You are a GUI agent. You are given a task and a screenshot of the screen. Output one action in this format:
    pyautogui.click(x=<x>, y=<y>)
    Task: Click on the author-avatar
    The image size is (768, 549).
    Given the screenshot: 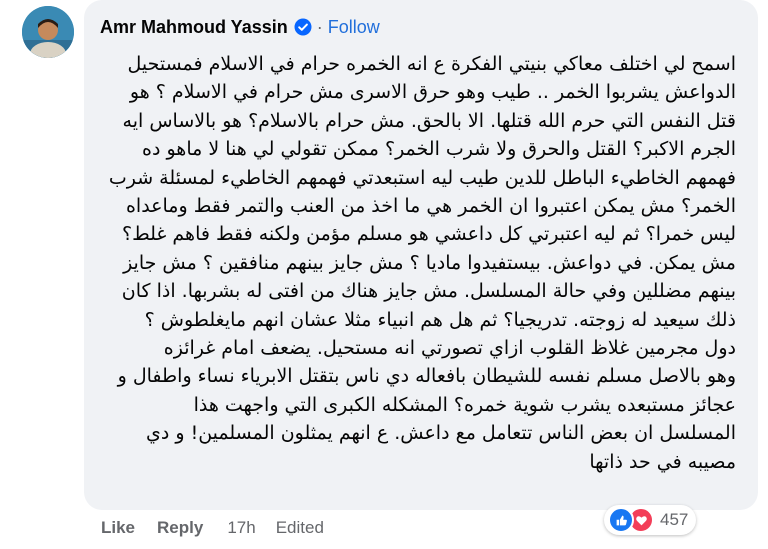 What is the action you would take?
    pyautogui.click(x=48, y=32)
    